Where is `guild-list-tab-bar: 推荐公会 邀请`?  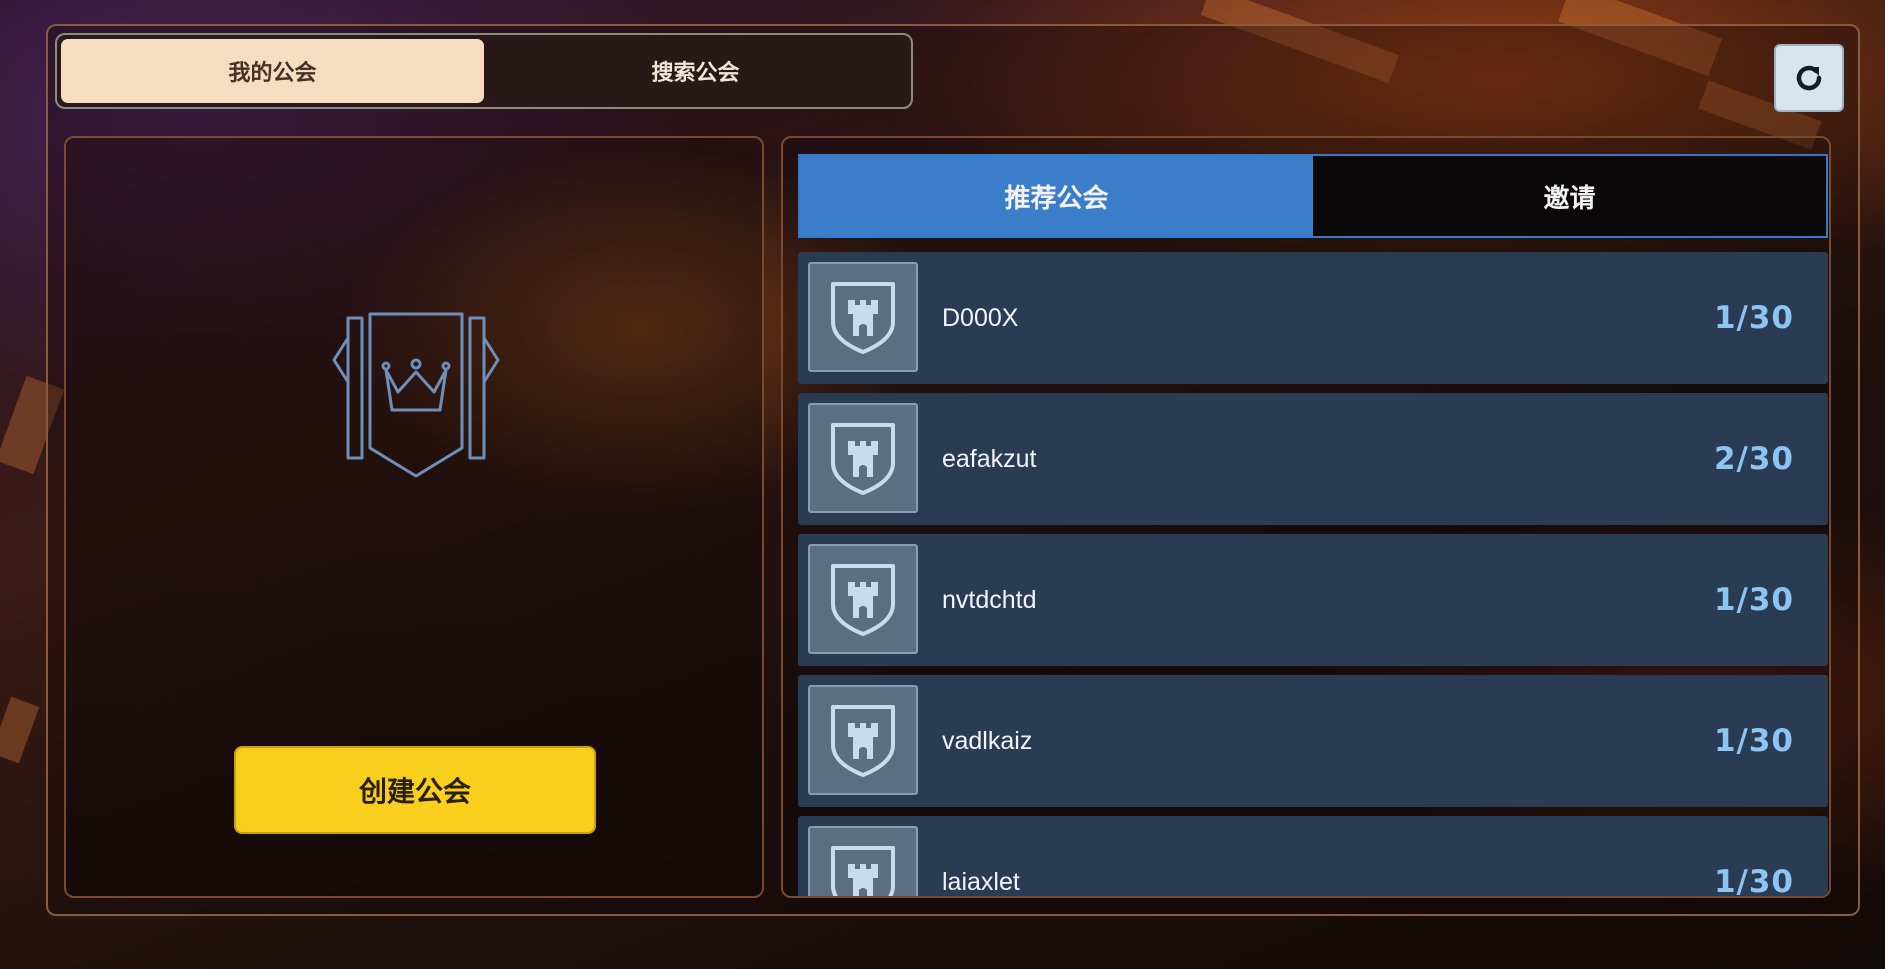
guild-list-tab-bar: 推荐公会 邀请 is located at coordinates (1313, 196).